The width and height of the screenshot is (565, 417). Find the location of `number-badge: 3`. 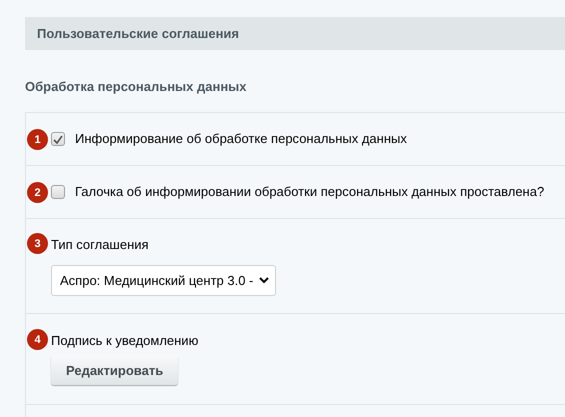

number-badge: 3 is located at coordinates (37, 243).